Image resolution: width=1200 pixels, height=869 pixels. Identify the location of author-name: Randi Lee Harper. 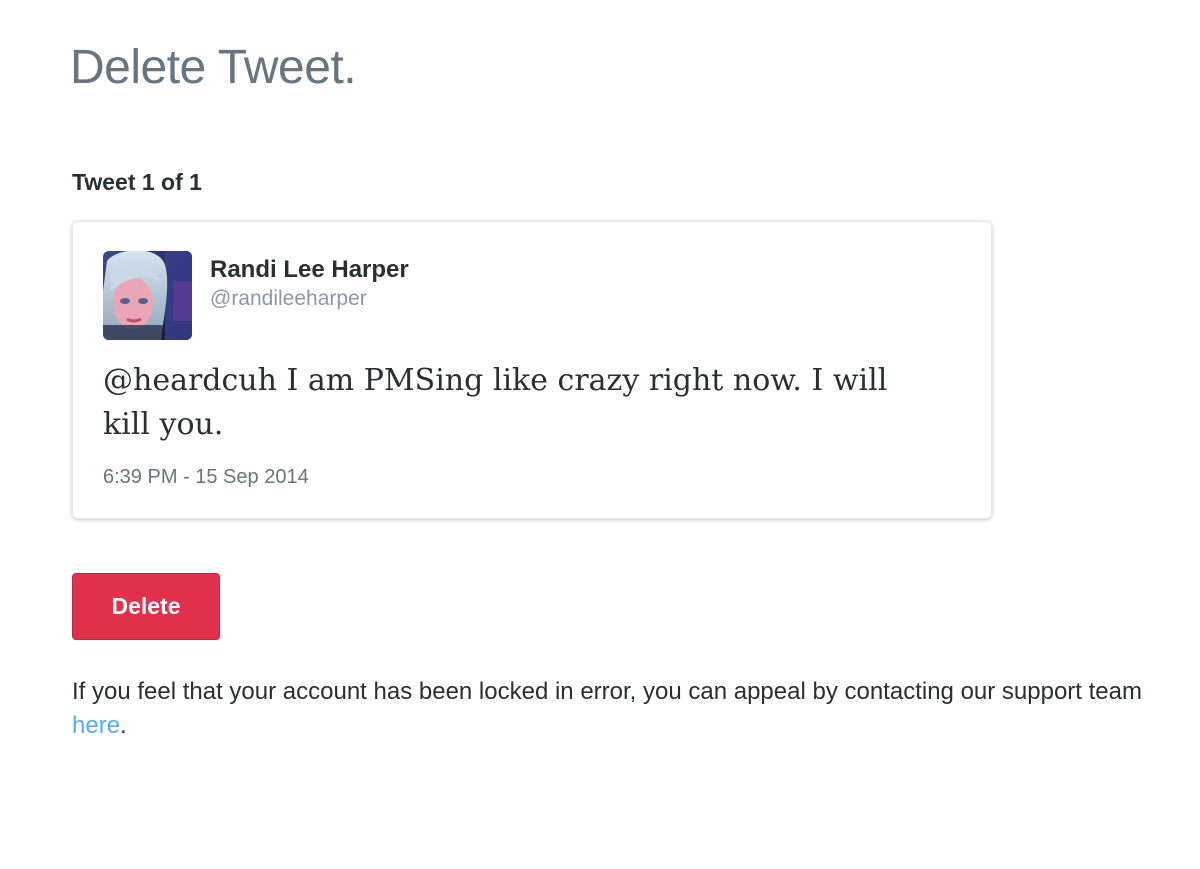
(309, 269).